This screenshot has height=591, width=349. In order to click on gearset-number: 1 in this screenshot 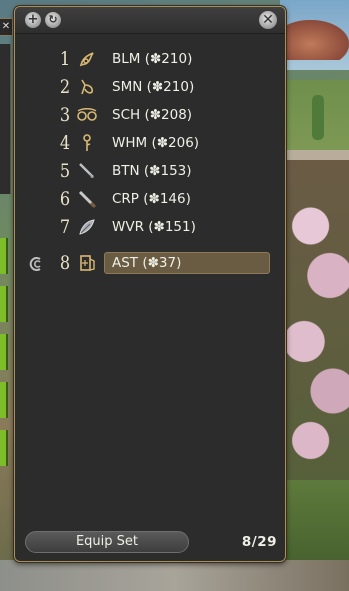, I will do `click(65, 59)`.